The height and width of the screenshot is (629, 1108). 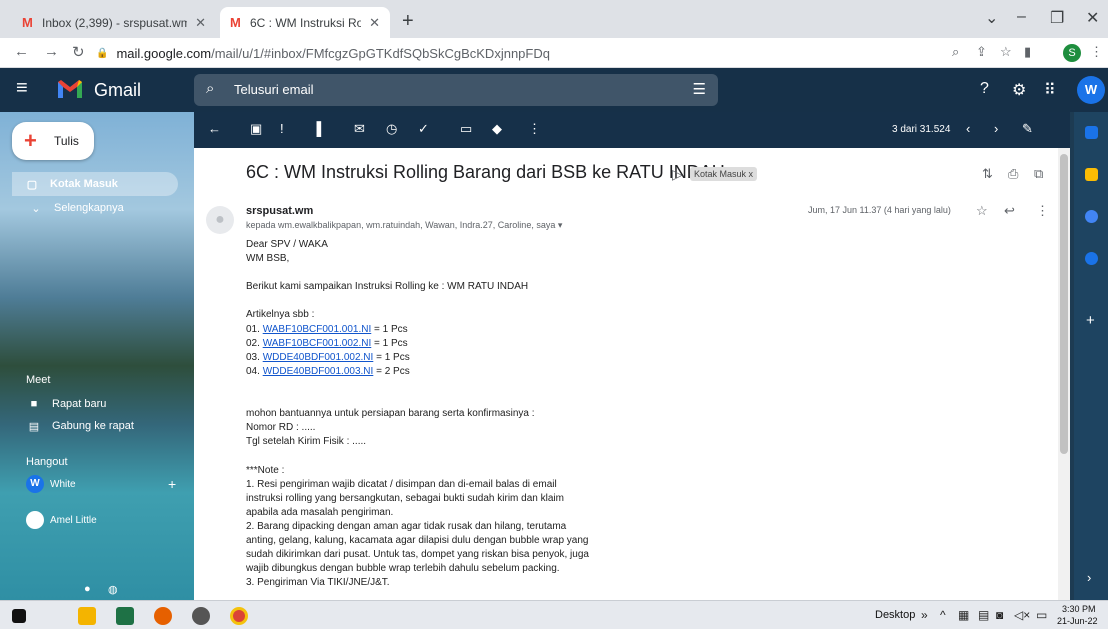 What do you see at coordinates (1041, 615) in the screenshot?
I see `keyboard-tray-icon: ▭` at bounding box center [1041, 615].